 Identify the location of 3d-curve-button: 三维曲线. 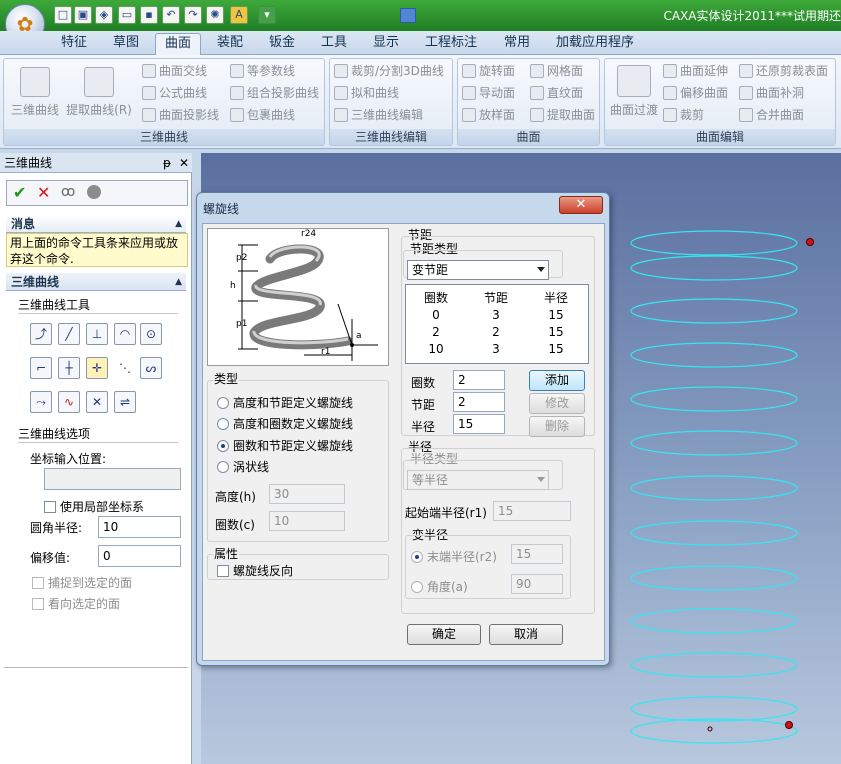
(35, 92).